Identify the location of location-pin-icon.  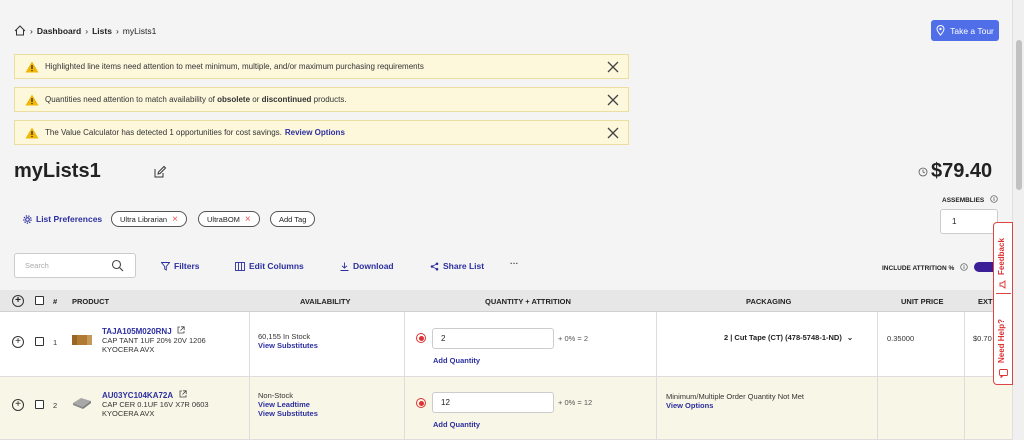
(940, 30).